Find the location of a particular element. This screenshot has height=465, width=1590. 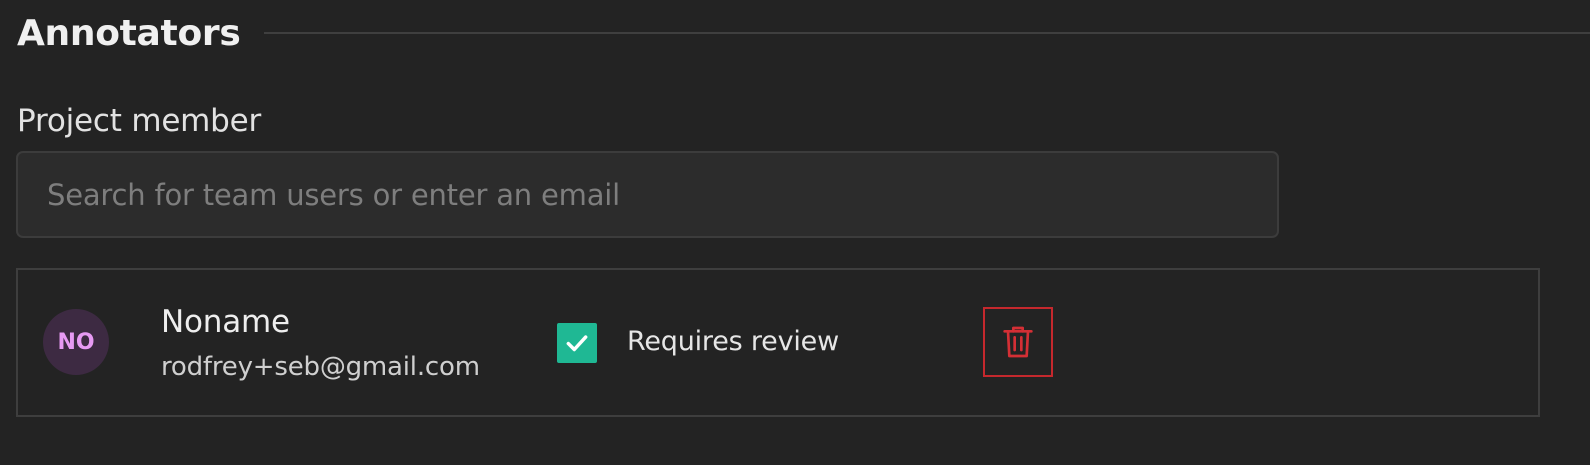

member-name: Noname is located at coordinates (225, 322).